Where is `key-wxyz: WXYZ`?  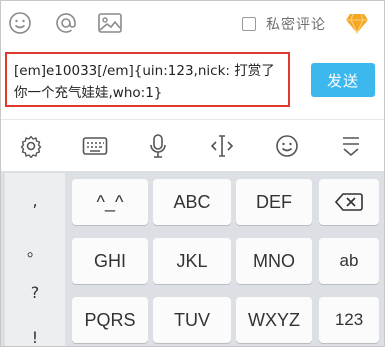 key-wxyz: WXYZ is located at coordinates (274, 320).